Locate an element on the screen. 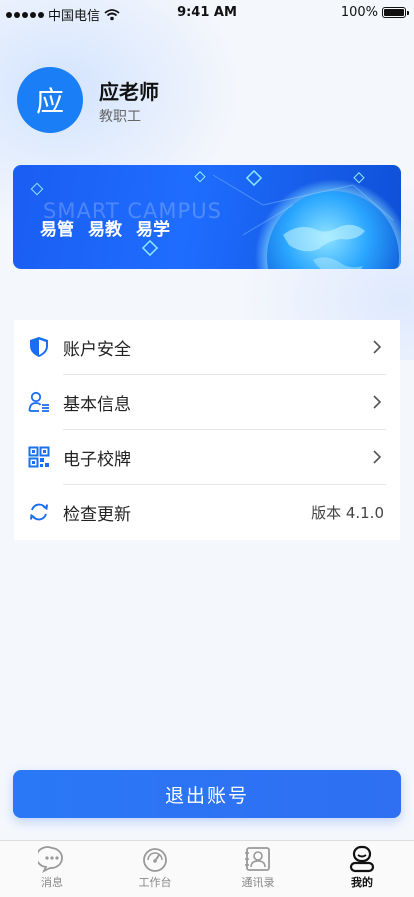 The height and width of the screenshot is (897, 414). battery-percent: 100% is located at coordinates (359, 12).